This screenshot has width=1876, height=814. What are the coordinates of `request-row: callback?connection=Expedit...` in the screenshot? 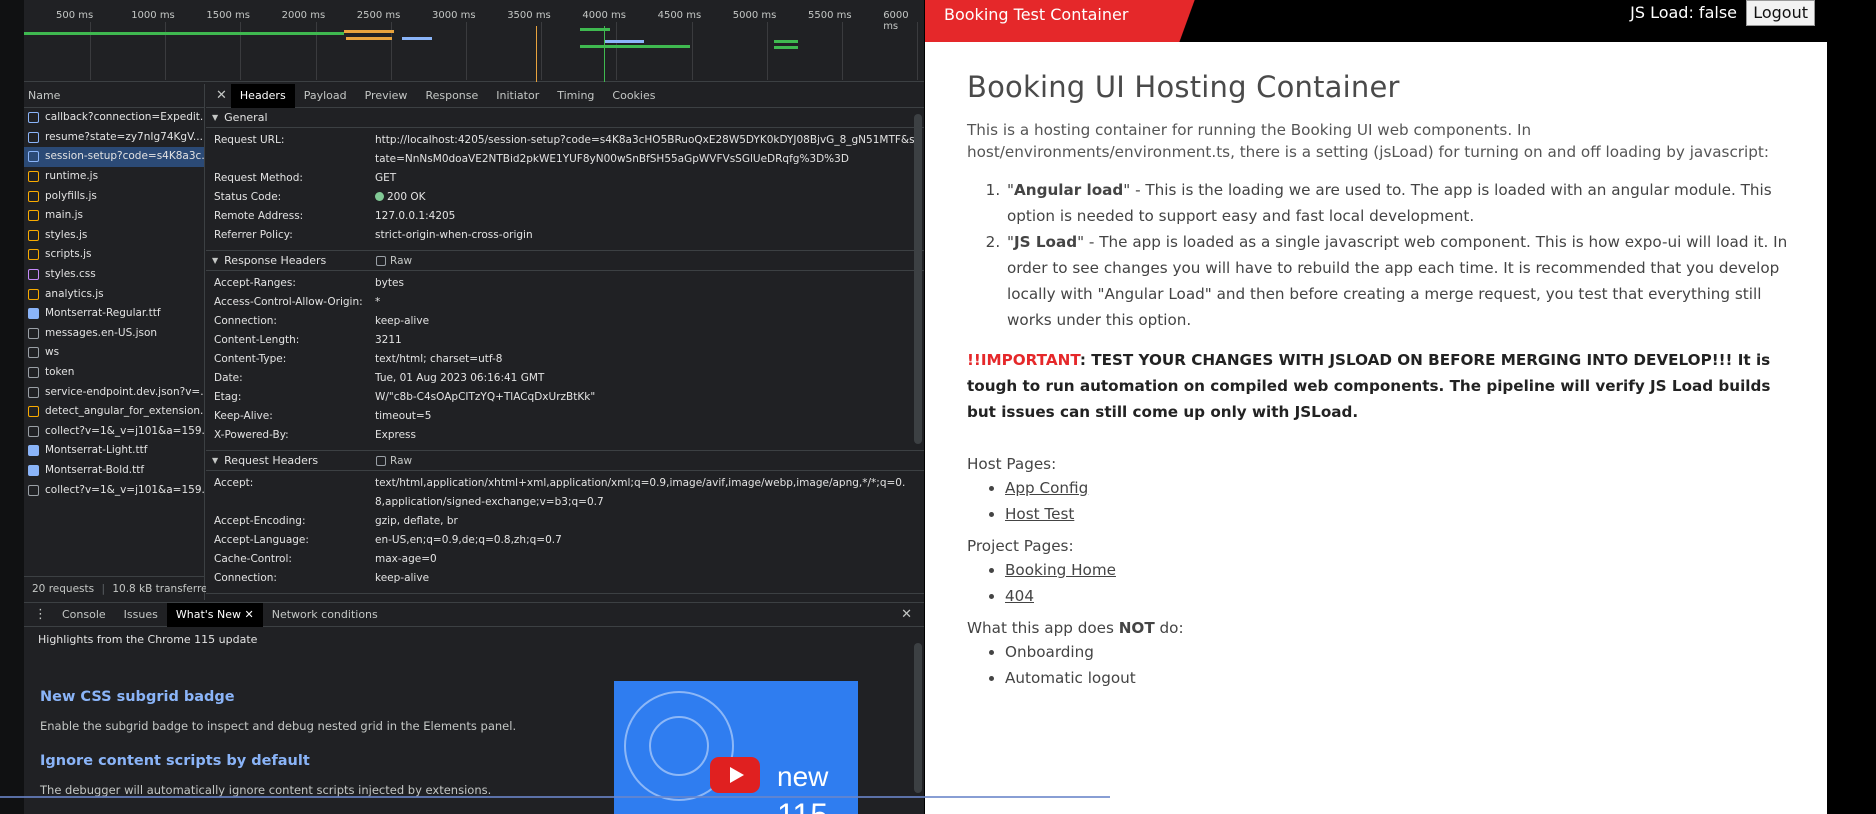 It's located at (114, 118).